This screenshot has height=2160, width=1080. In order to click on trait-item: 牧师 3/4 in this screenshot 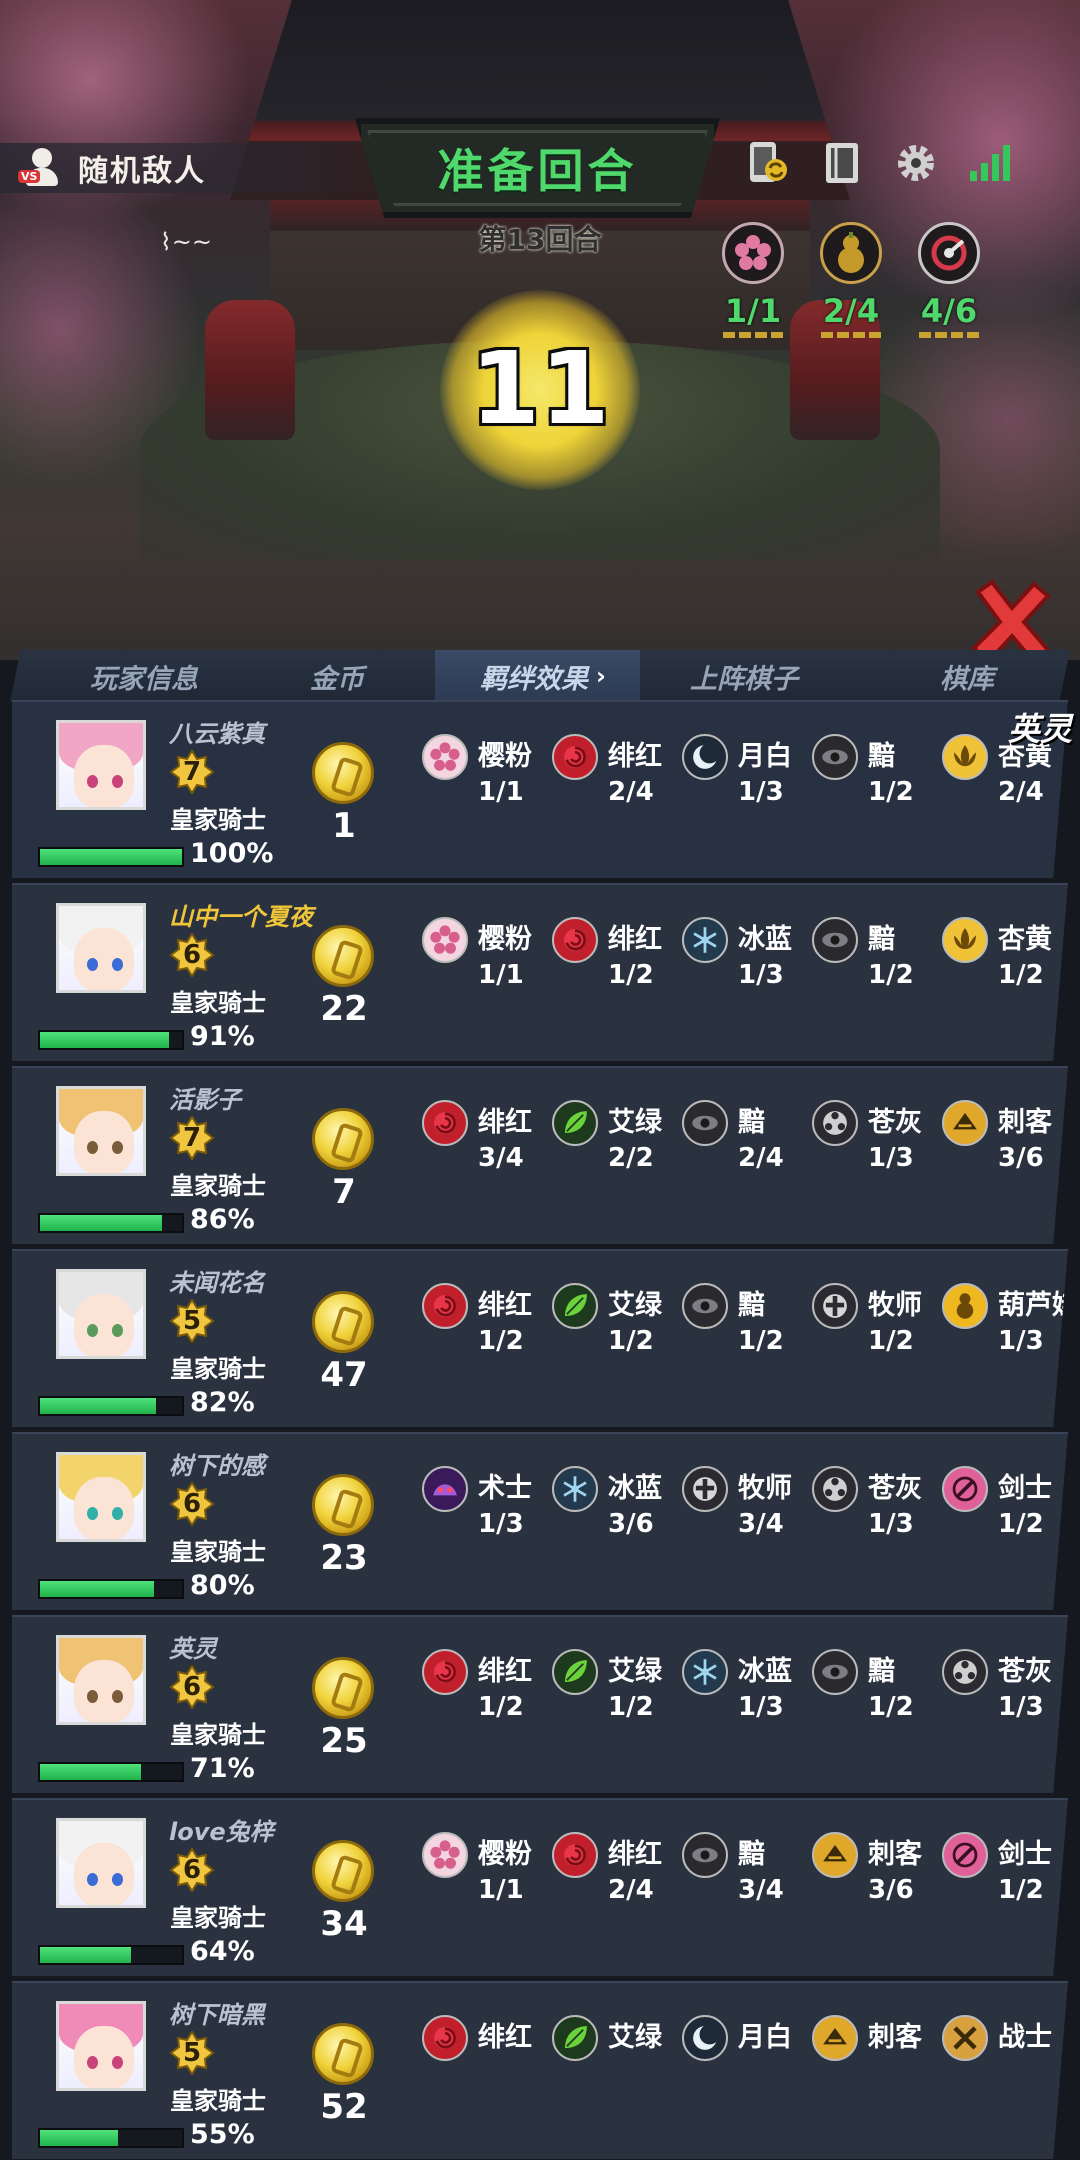, I will do `click(747, 1502)`.